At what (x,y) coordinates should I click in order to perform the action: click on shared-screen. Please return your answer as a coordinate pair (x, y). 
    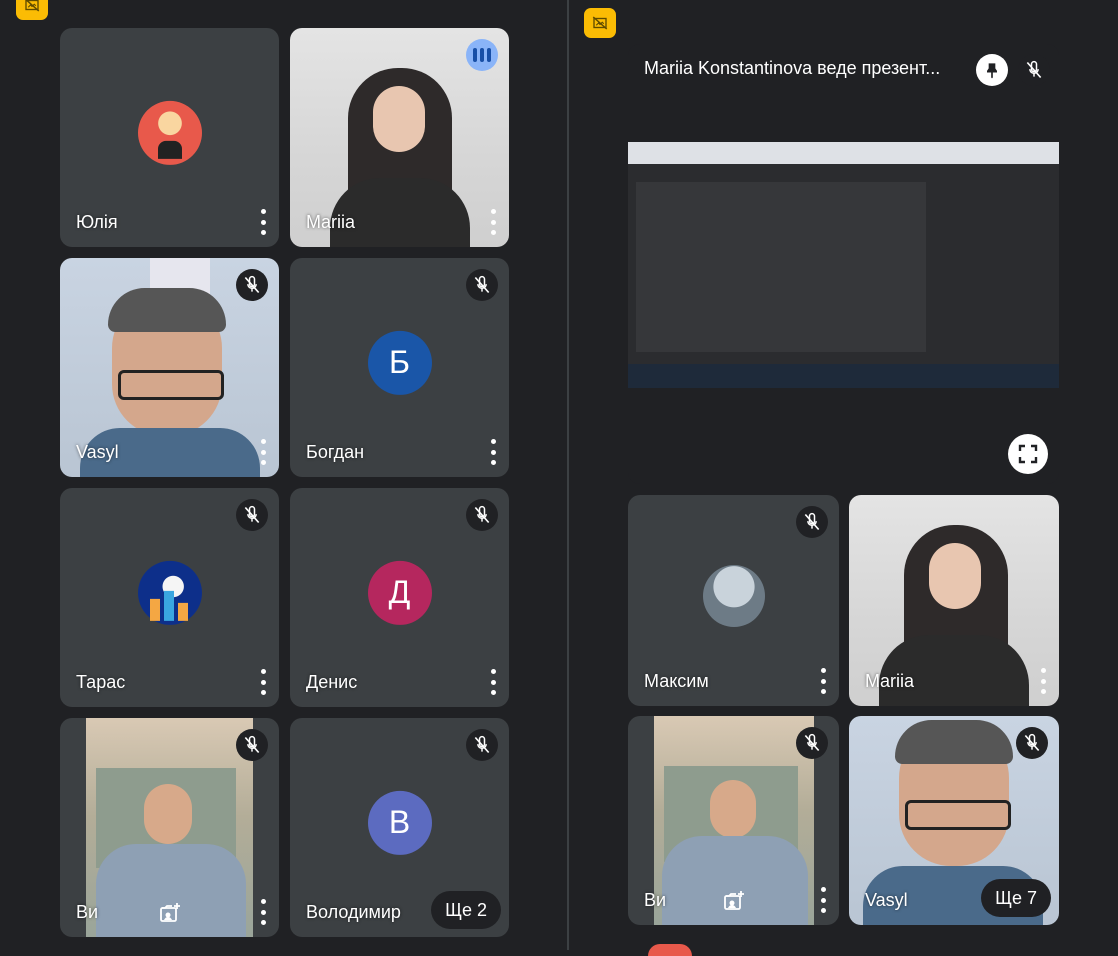
    Looking at the image, I should click on (843, 265).